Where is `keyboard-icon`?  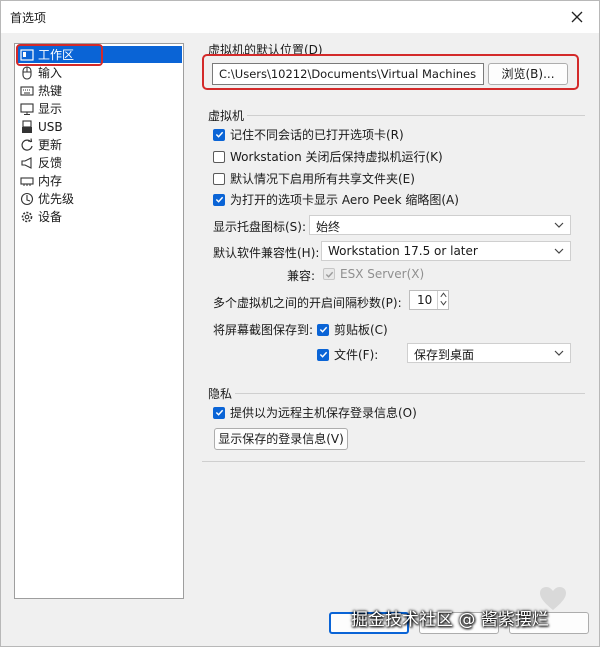
keyboard-icon is located at coordinates (27, 91).